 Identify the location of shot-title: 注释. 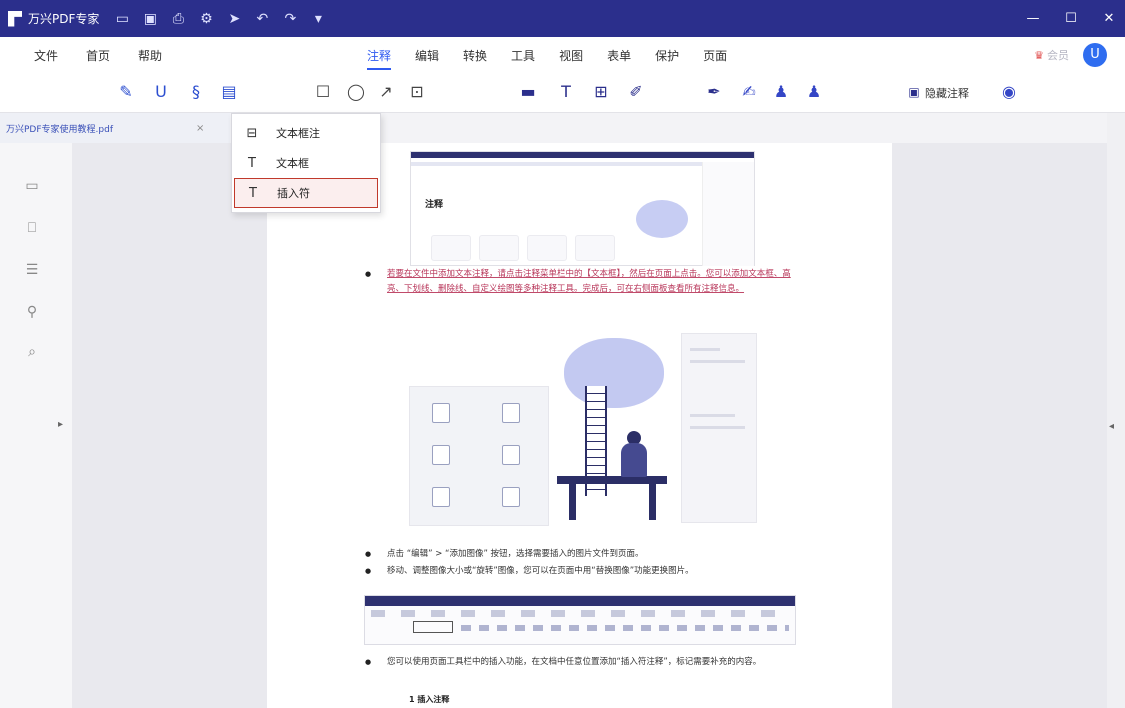
(434, 205).